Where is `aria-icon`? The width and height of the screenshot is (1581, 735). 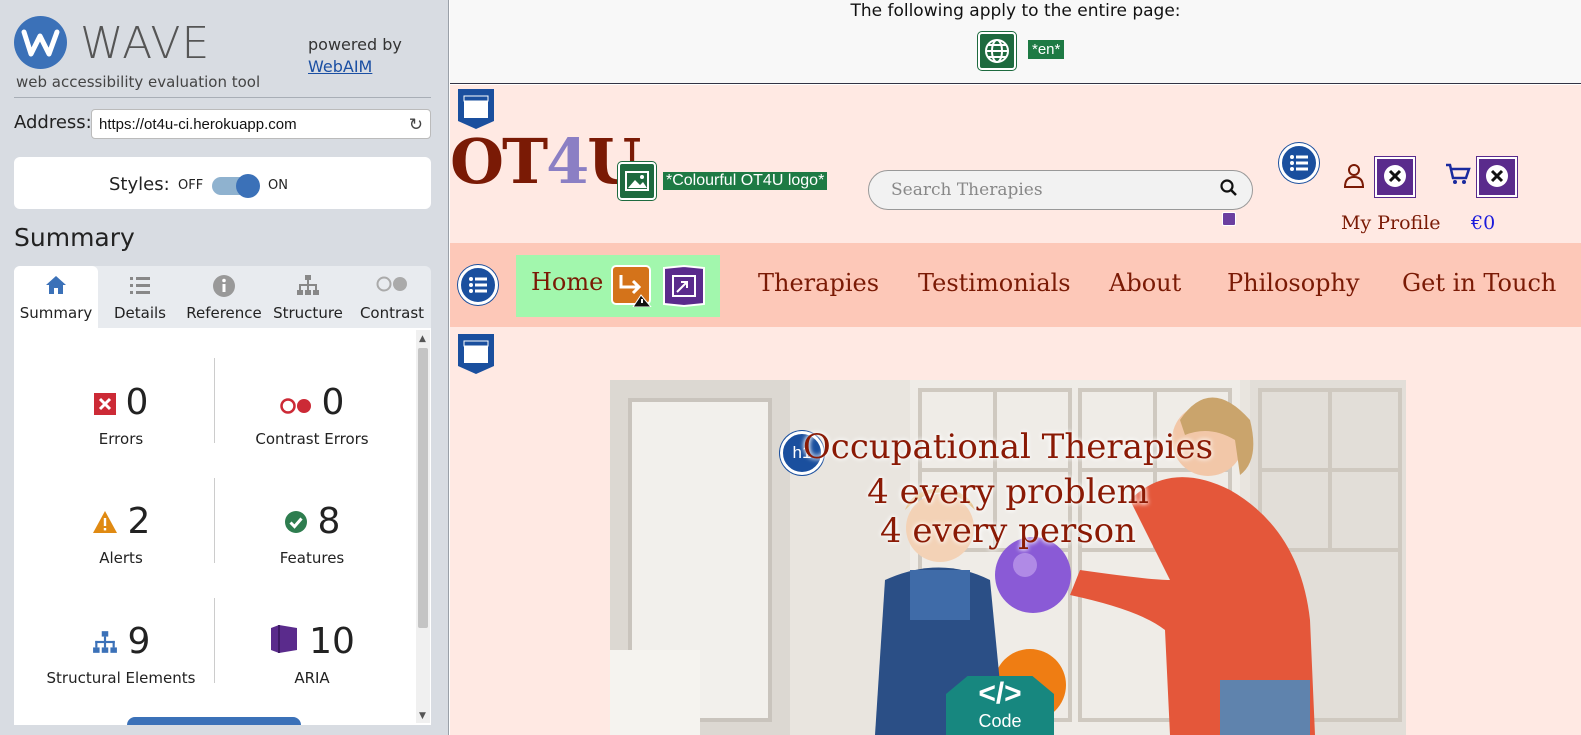 aria-icon is located at coordinates (284, 643).